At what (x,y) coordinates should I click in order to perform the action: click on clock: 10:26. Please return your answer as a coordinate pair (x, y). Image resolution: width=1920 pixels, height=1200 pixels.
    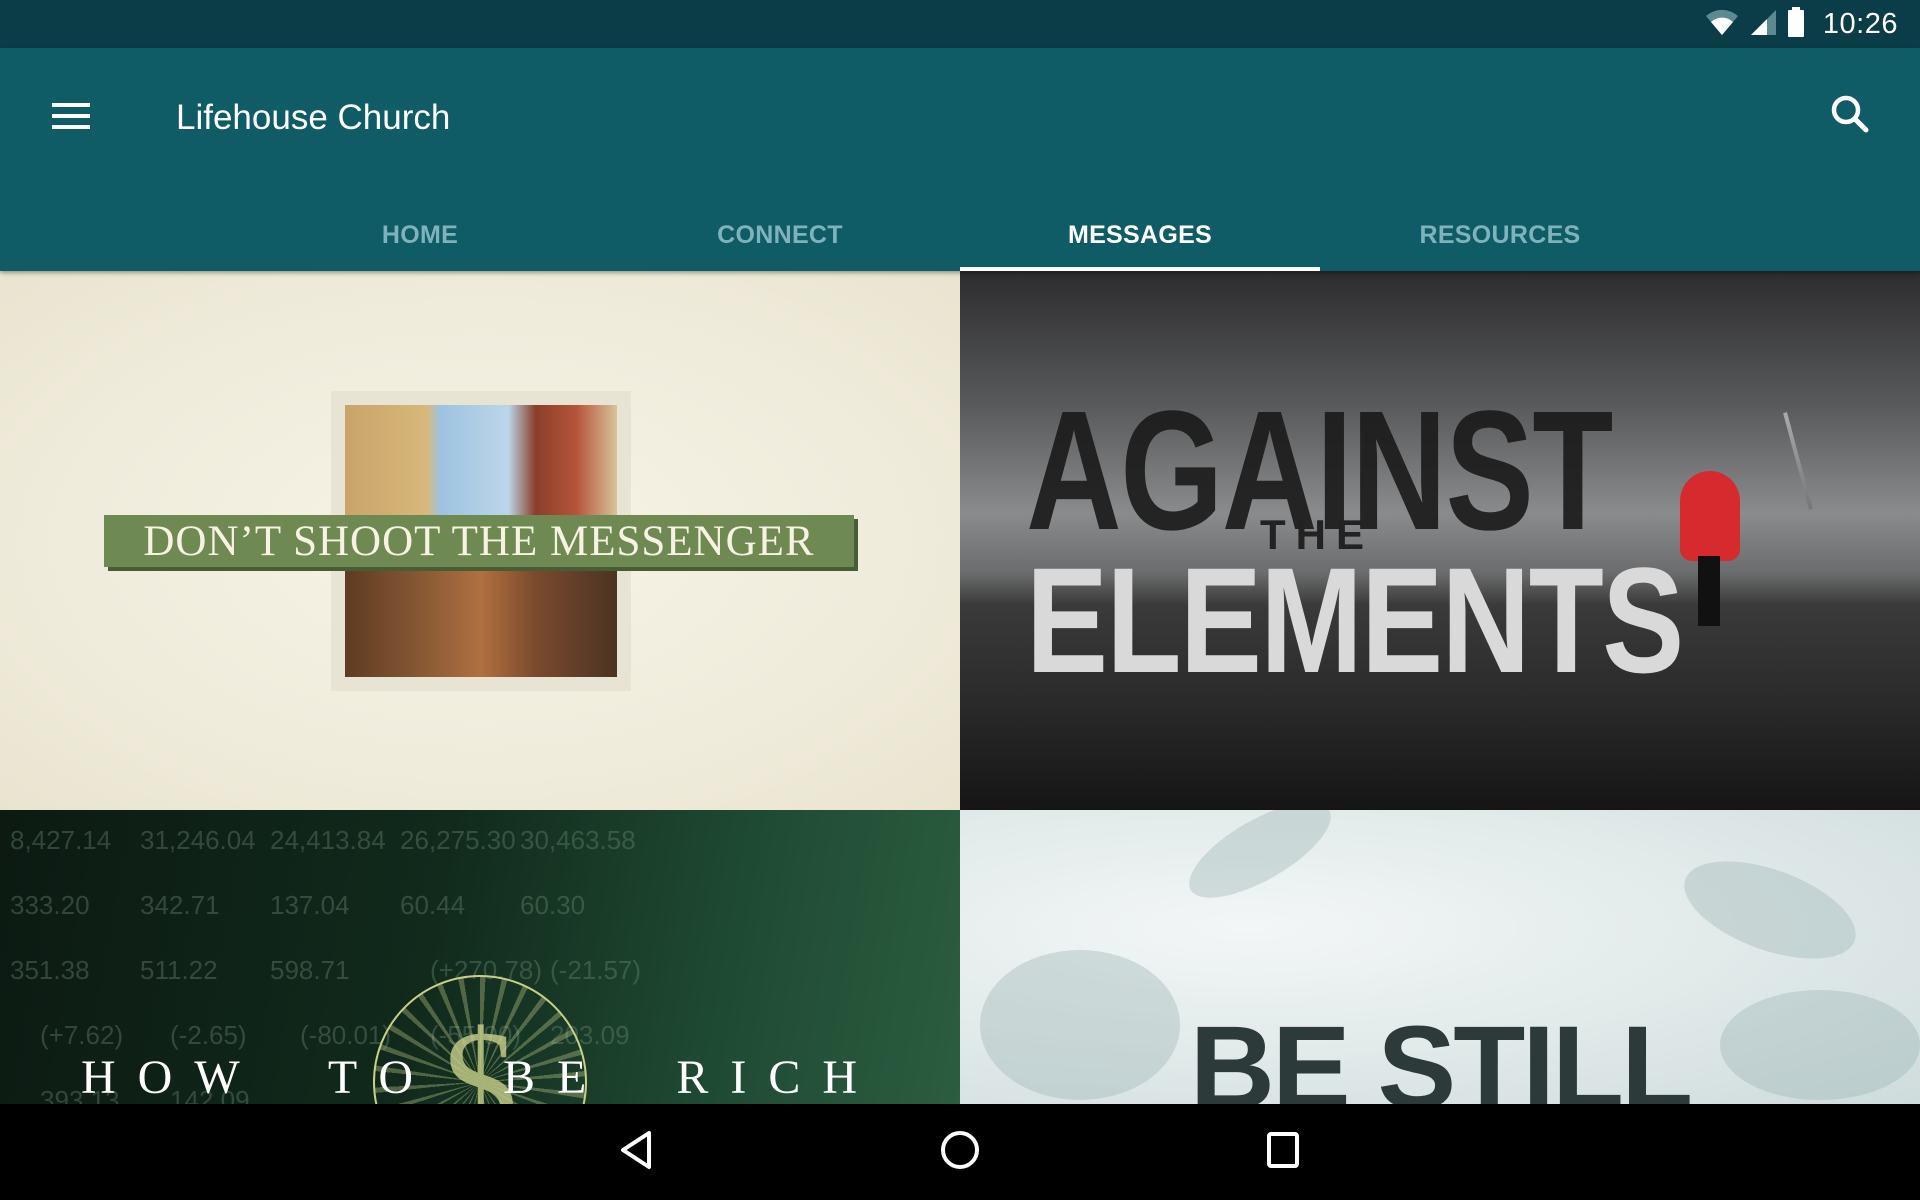
    Looking at the image, I should click on (1860, 23).